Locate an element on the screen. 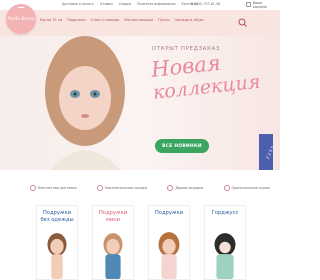  feature-free-delivery: Бесплатная доставка is located at coordinates (53, 188).